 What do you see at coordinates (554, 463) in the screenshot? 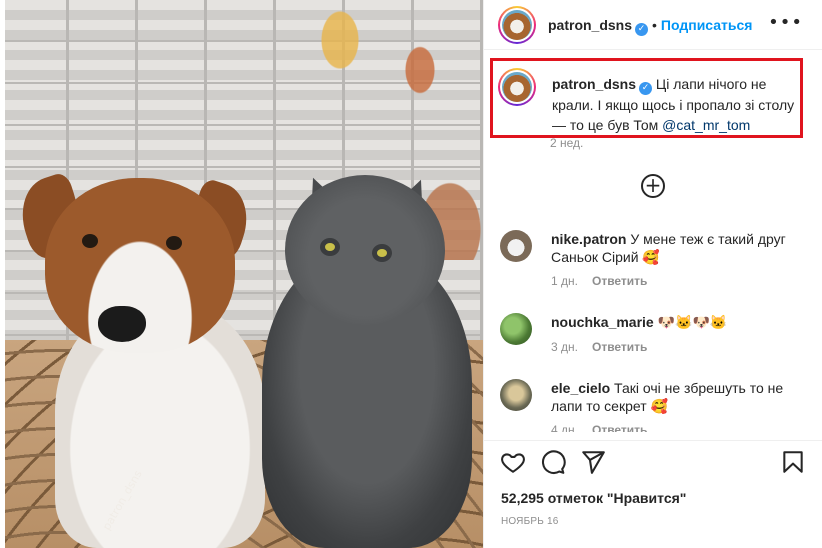
I see `comment-icon` at bounding box center [554, 463].